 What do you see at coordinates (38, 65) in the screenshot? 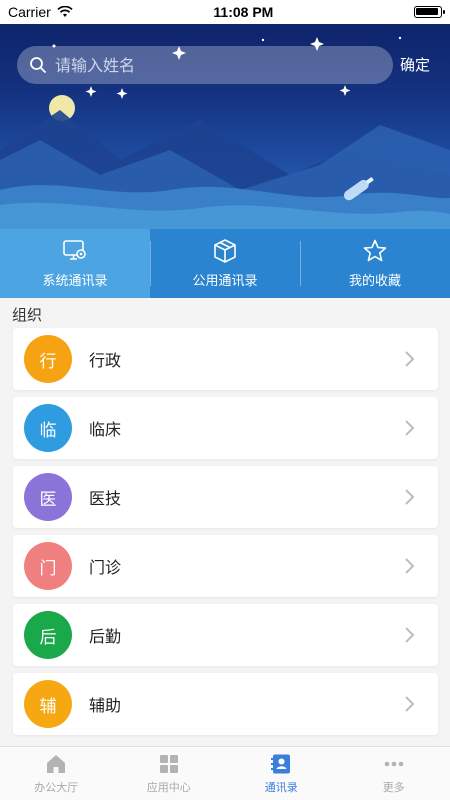
I see `search-icon` at bounding box center [38, 65].